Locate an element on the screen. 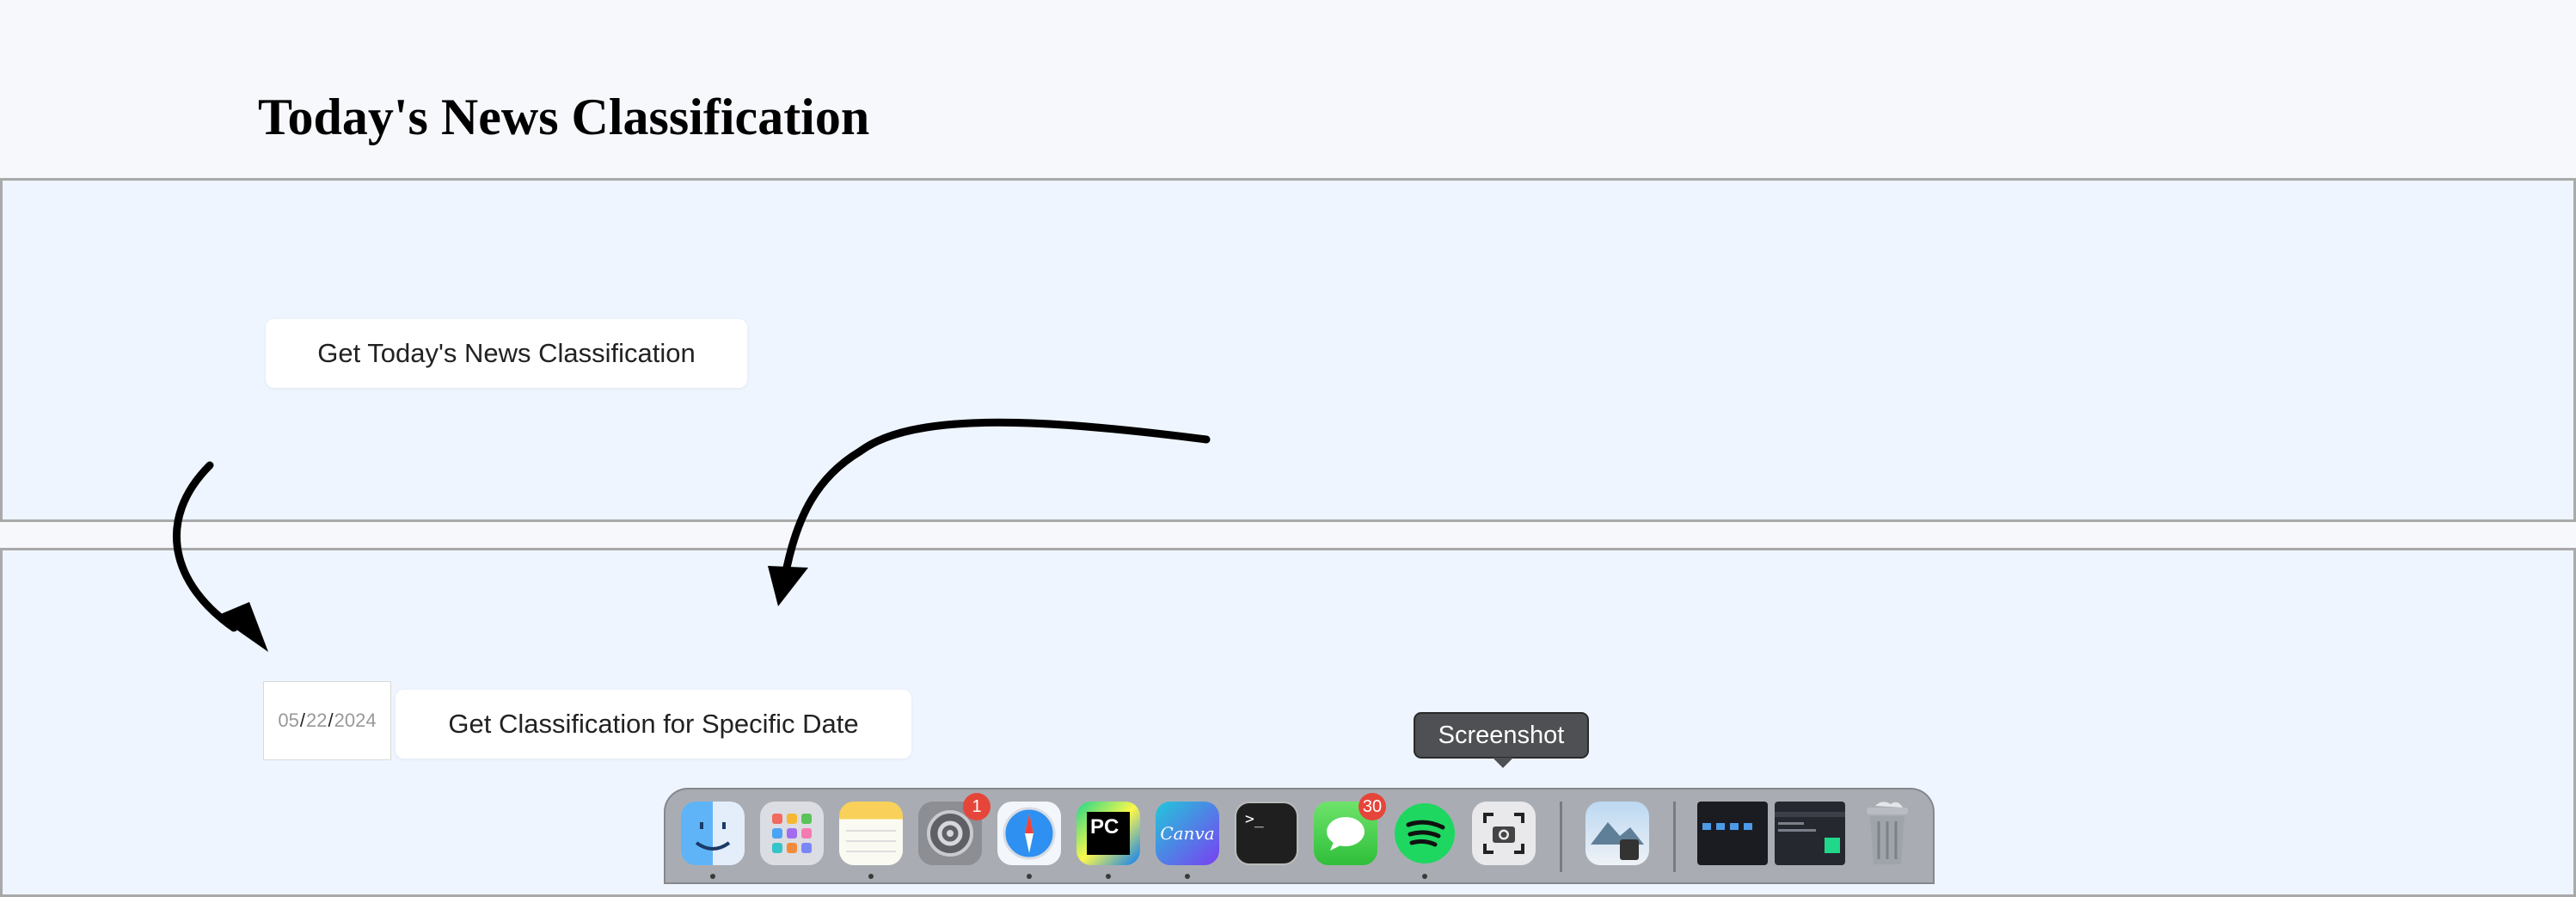 This screenshot has height=897, width=2576. notes-icon is located at coordinates (871, 833).